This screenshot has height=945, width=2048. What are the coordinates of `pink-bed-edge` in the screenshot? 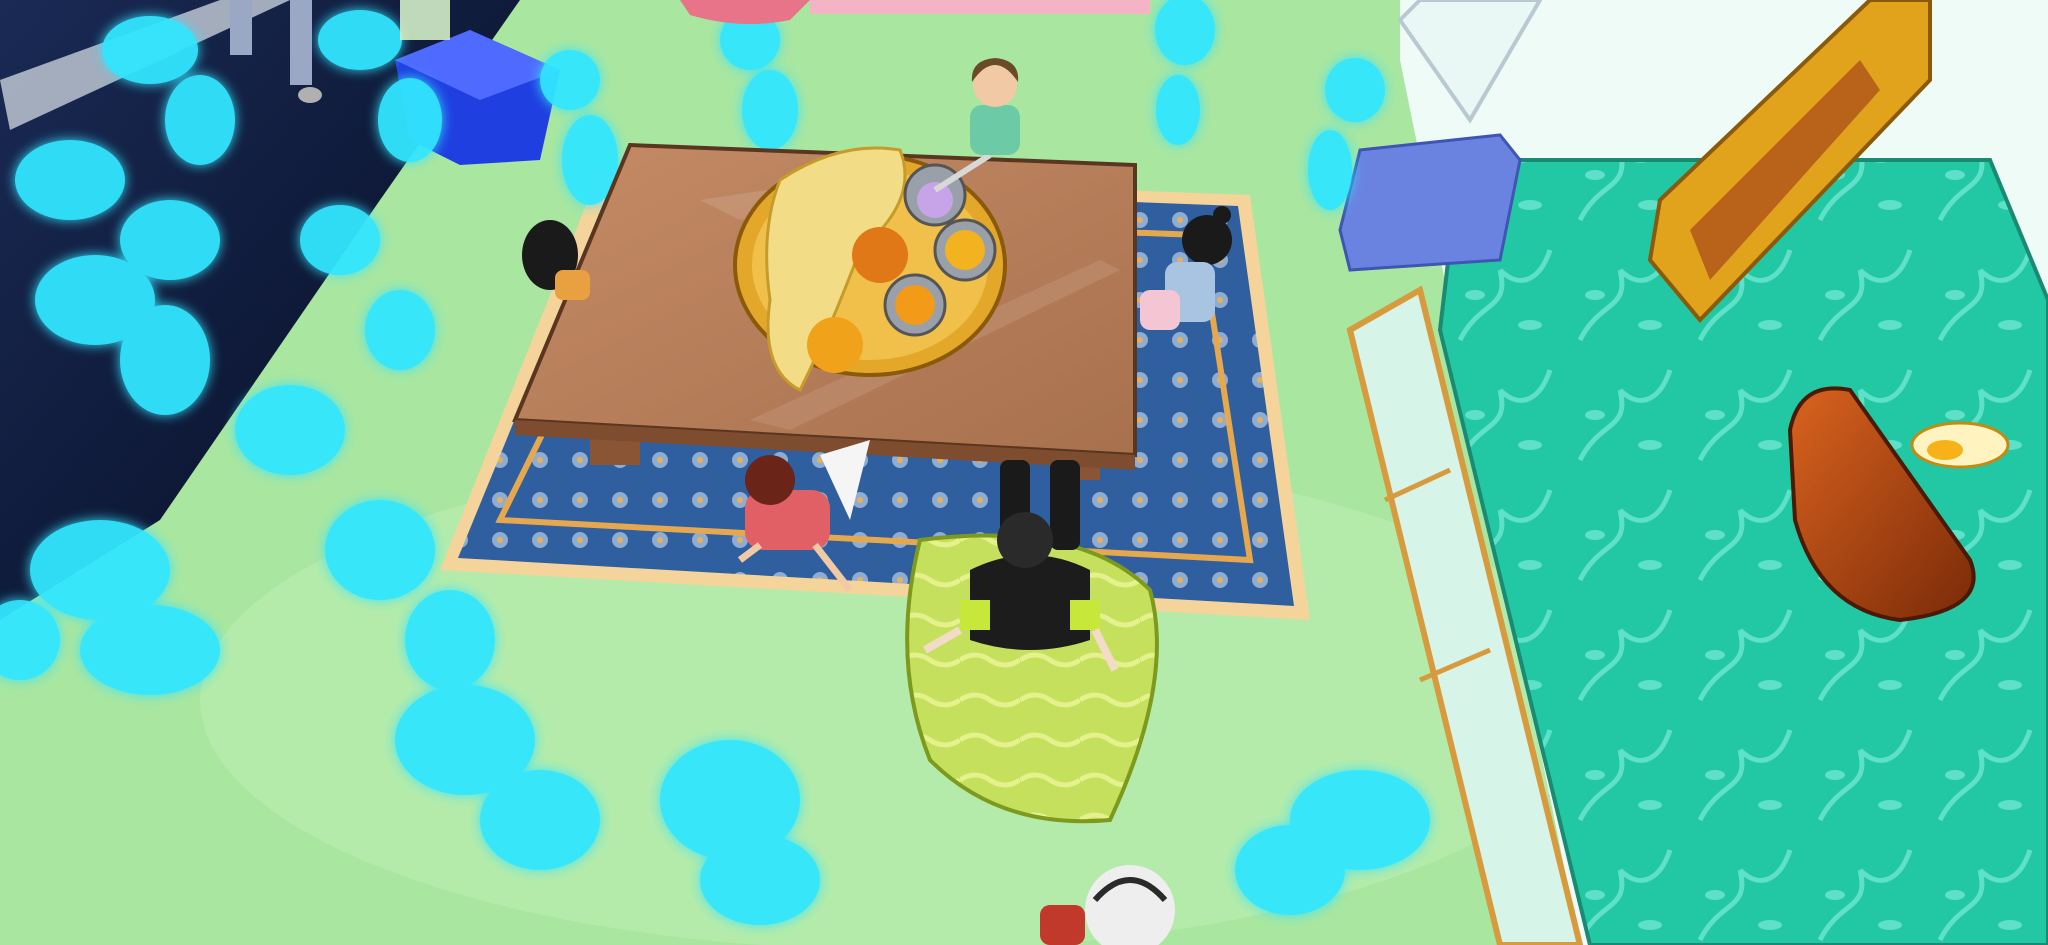 It's located at (980, 7).